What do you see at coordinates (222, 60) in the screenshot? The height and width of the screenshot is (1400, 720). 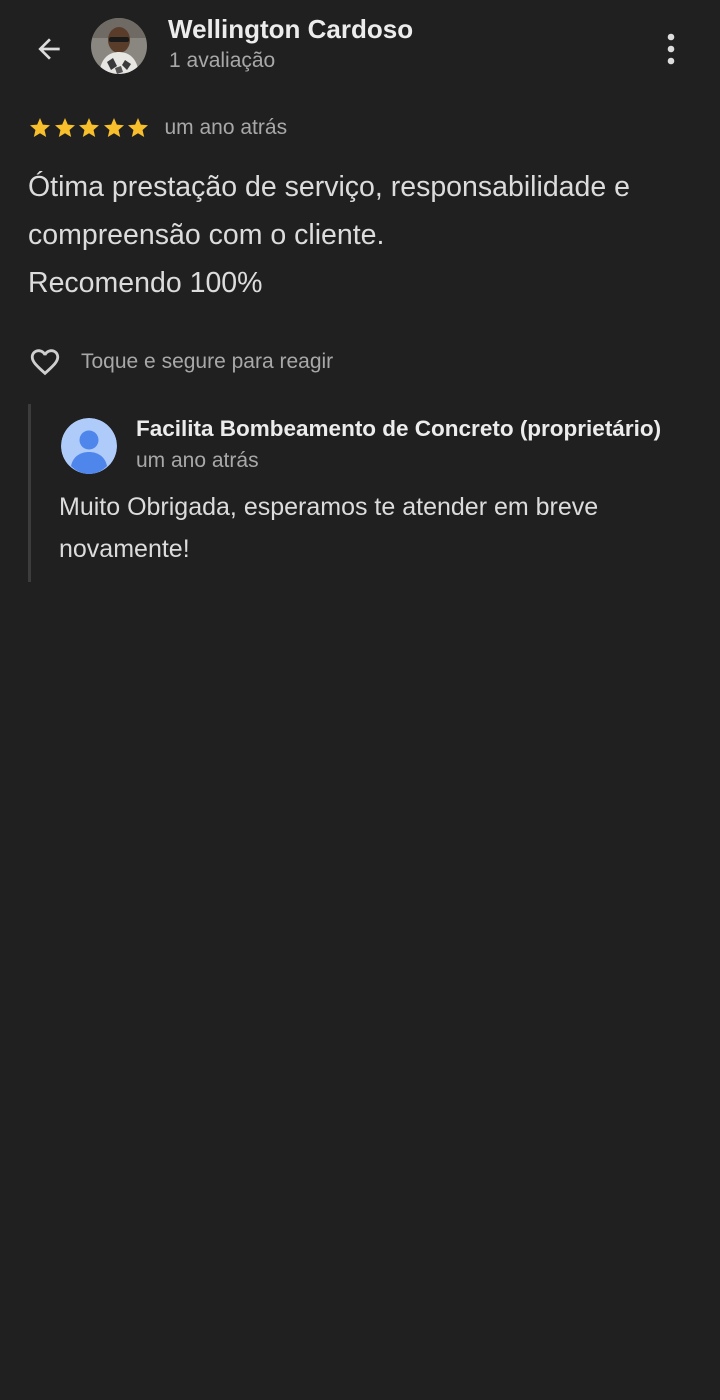 I see `reviewer-review-count: 1 avaliação` at bounding box center [222, 60].